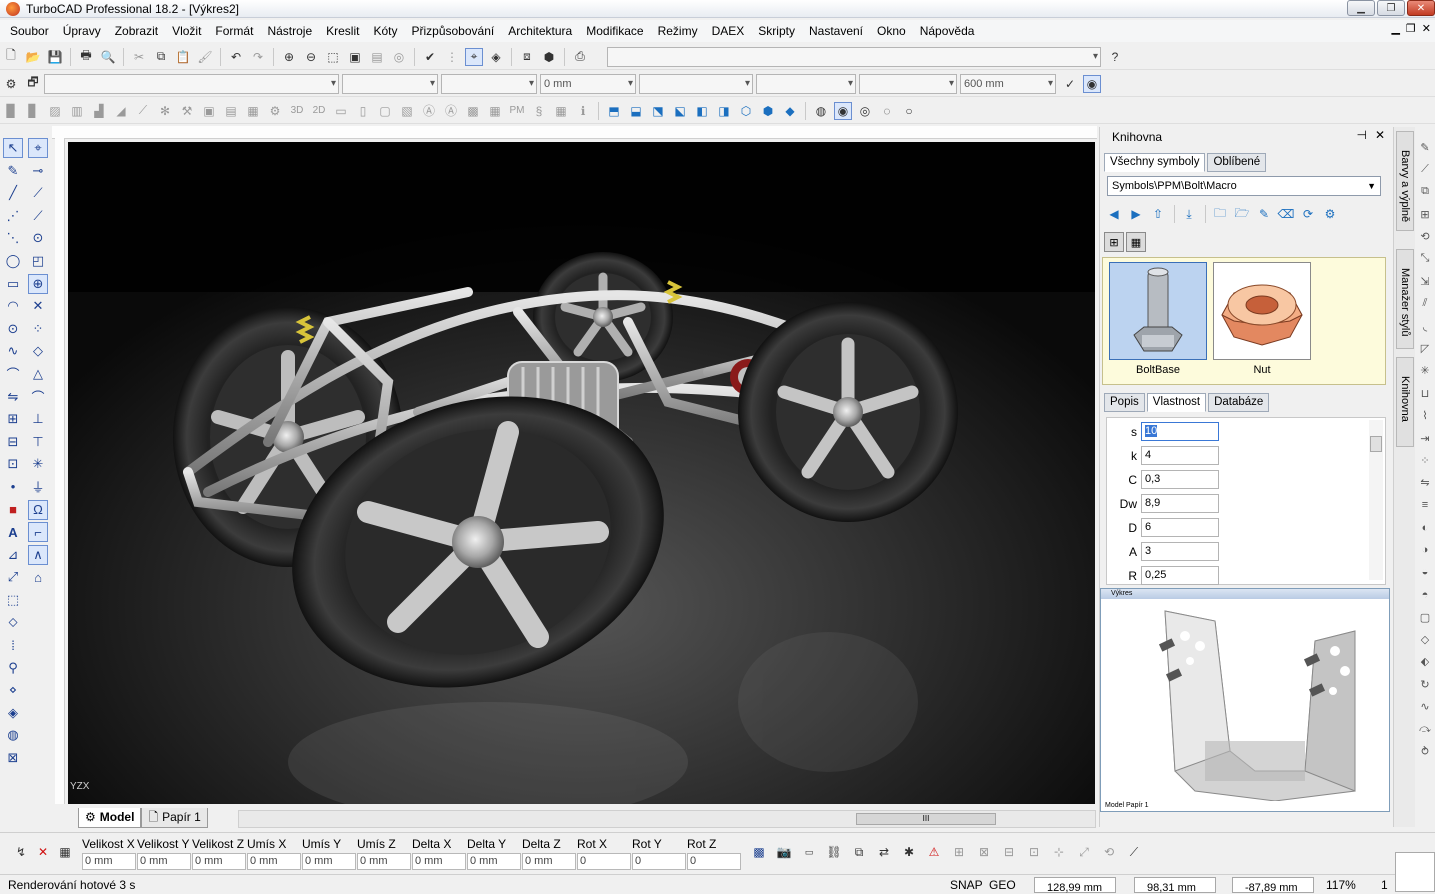 The image size is (1435, 894). Describe the element at coordinates (1092, 83) in the screenshot. I see `material-icon: ◉` at that location.